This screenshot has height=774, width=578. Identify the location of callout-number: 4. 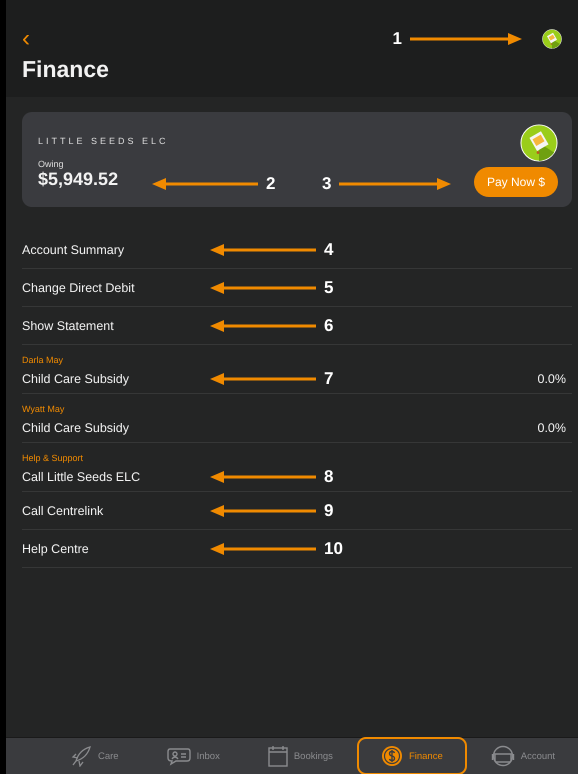
(329, 250).